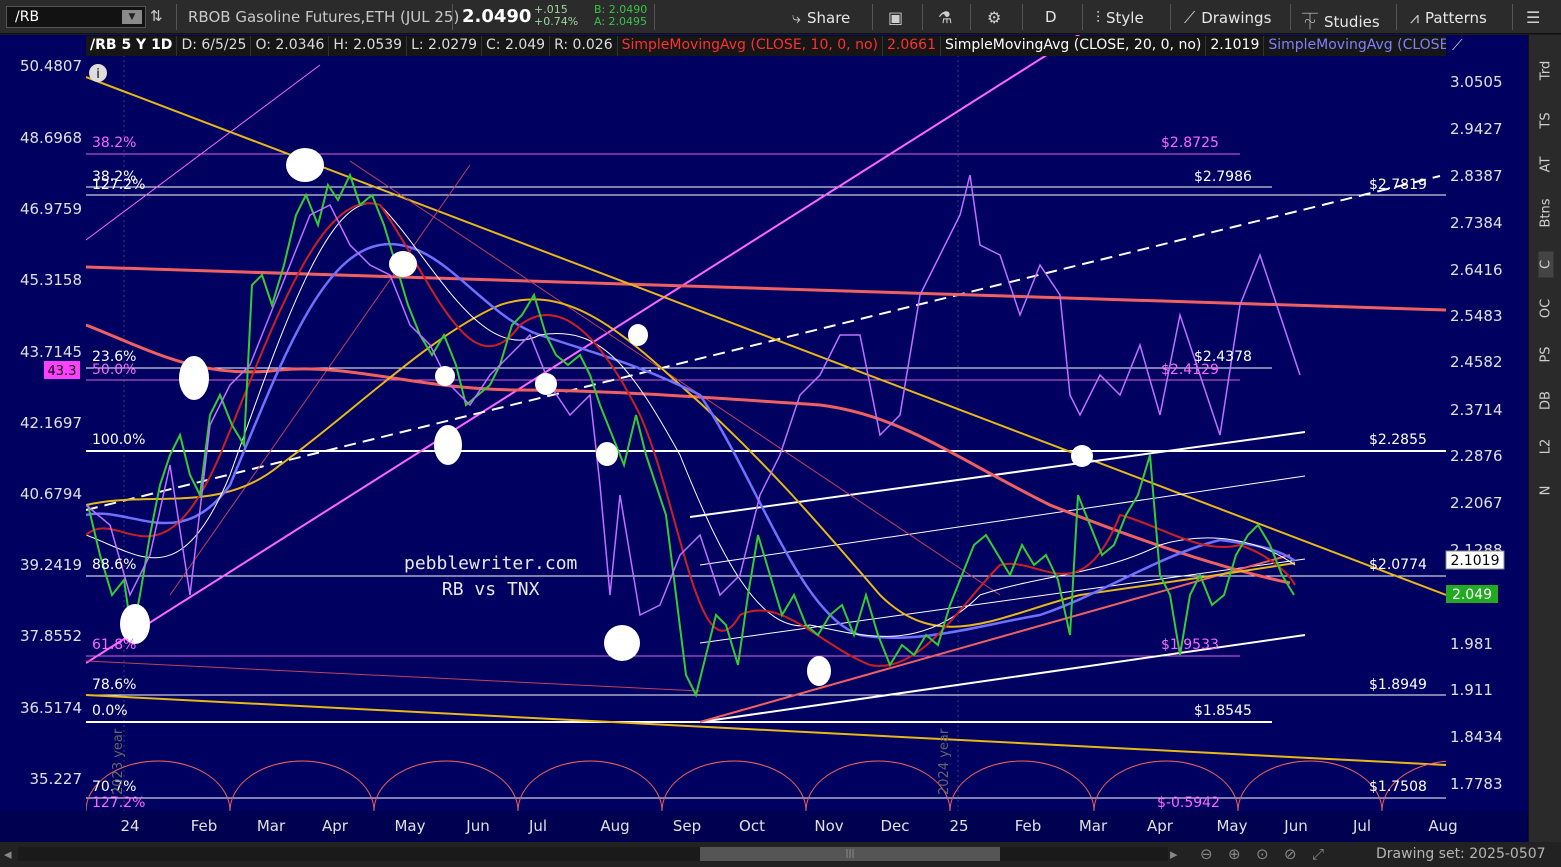  What do you see at coordinates (1398, 787) in the screenshot?
I see `price-level-label: $1.7508` at bounding box center [1398, 787].